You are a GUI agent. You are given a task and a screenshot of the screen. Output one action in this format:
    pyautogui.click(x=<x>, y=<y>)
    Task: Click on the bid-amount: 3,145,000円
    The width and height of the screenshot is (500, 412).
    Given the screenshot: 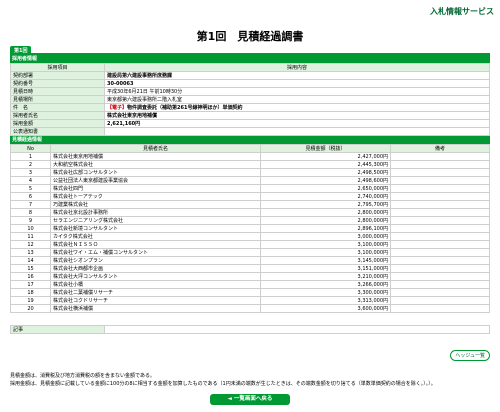 What is the action you would take?
    pyautogui.click(x=325, y=260)
    